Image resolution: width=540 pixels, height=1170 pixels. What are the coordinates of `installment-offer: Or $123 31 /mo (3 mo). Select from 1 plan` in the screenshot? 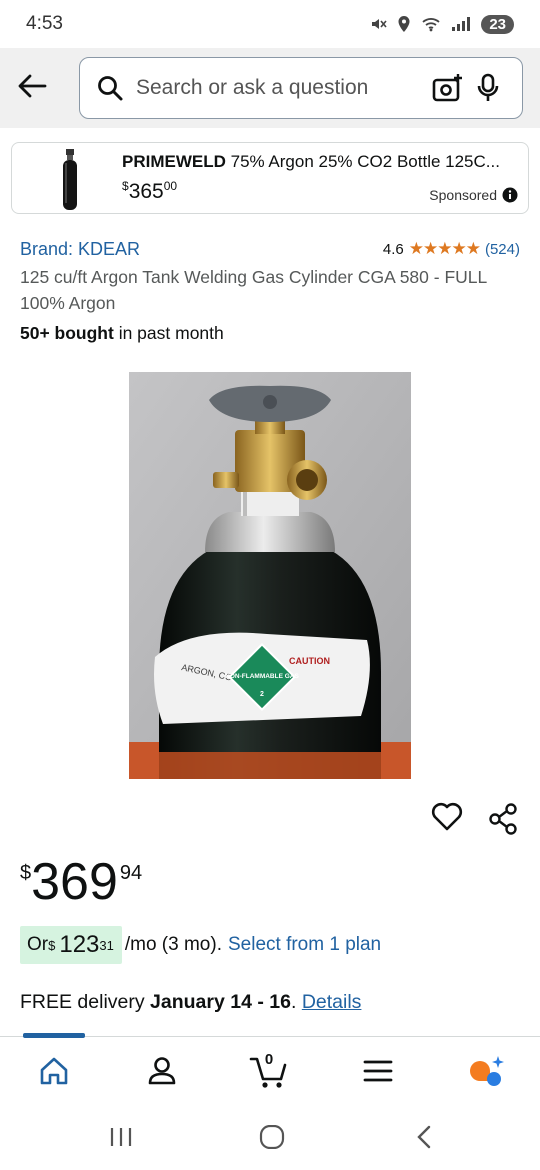 It's located at (200, 945).